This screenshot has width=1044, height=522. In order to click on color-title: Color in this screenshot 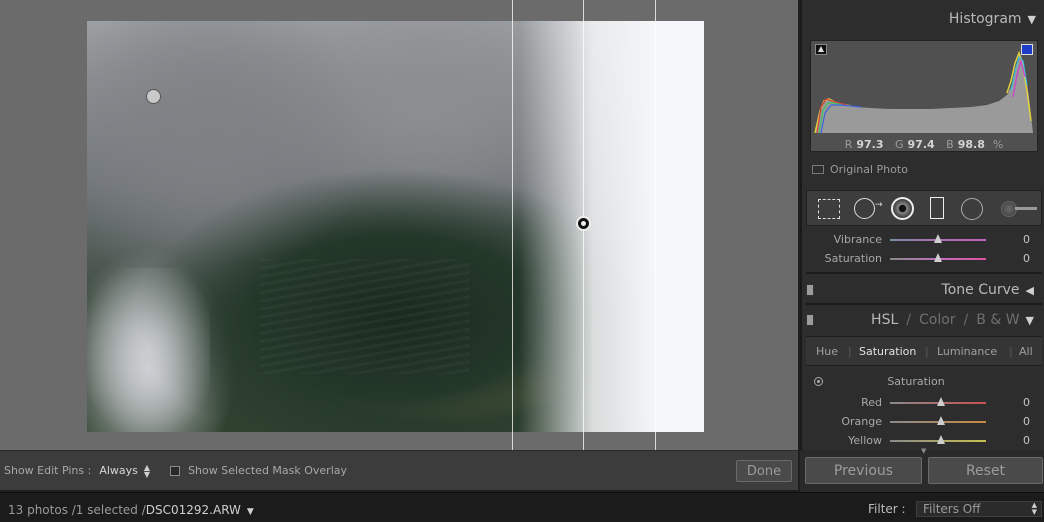, I will do `click(937, 320)`.